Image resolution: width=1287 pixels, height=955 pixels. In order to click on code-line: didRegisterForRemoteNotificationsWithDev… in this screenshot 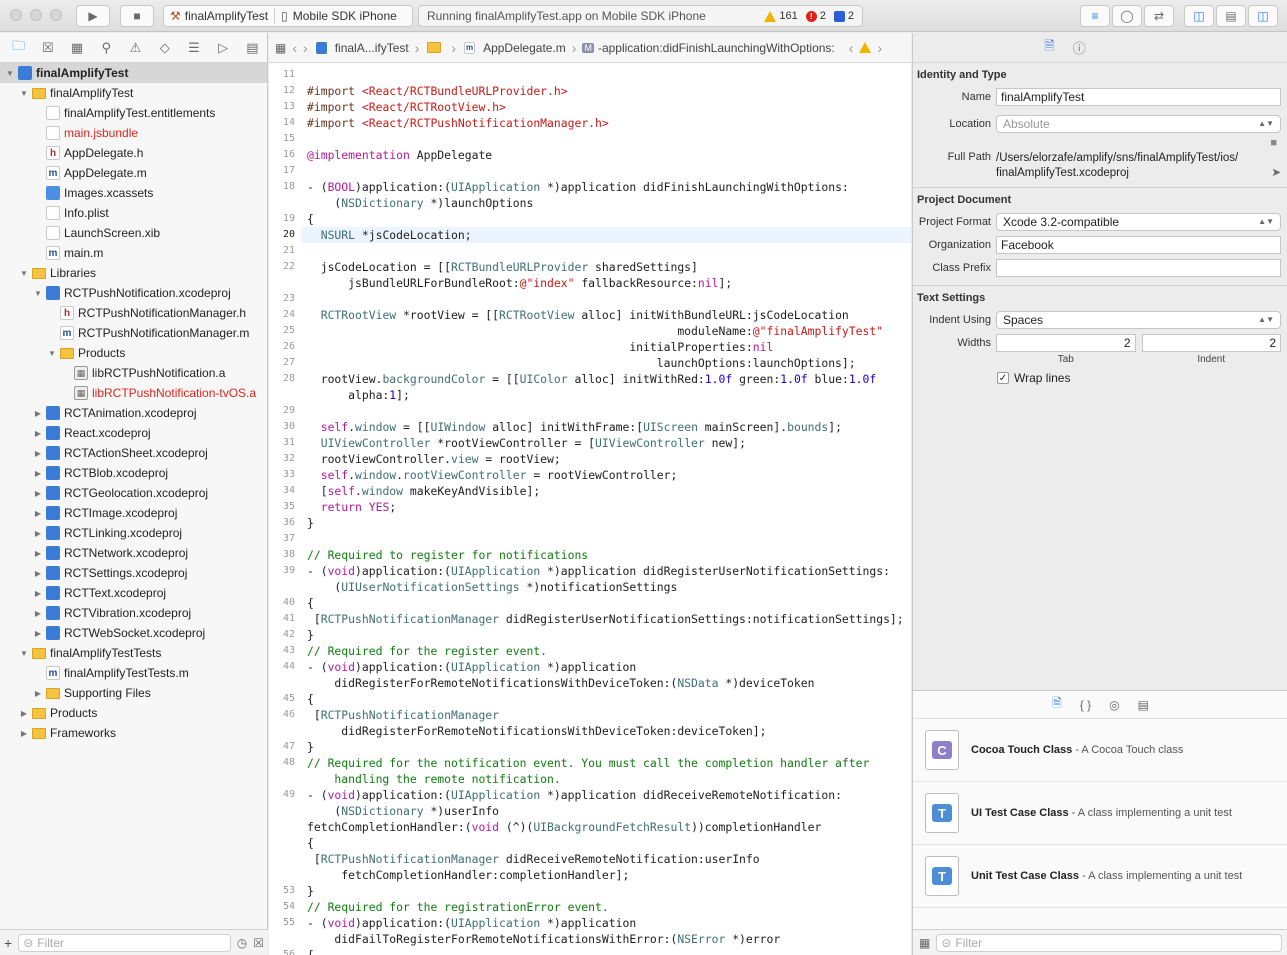, I will do `click(560, 683)`.